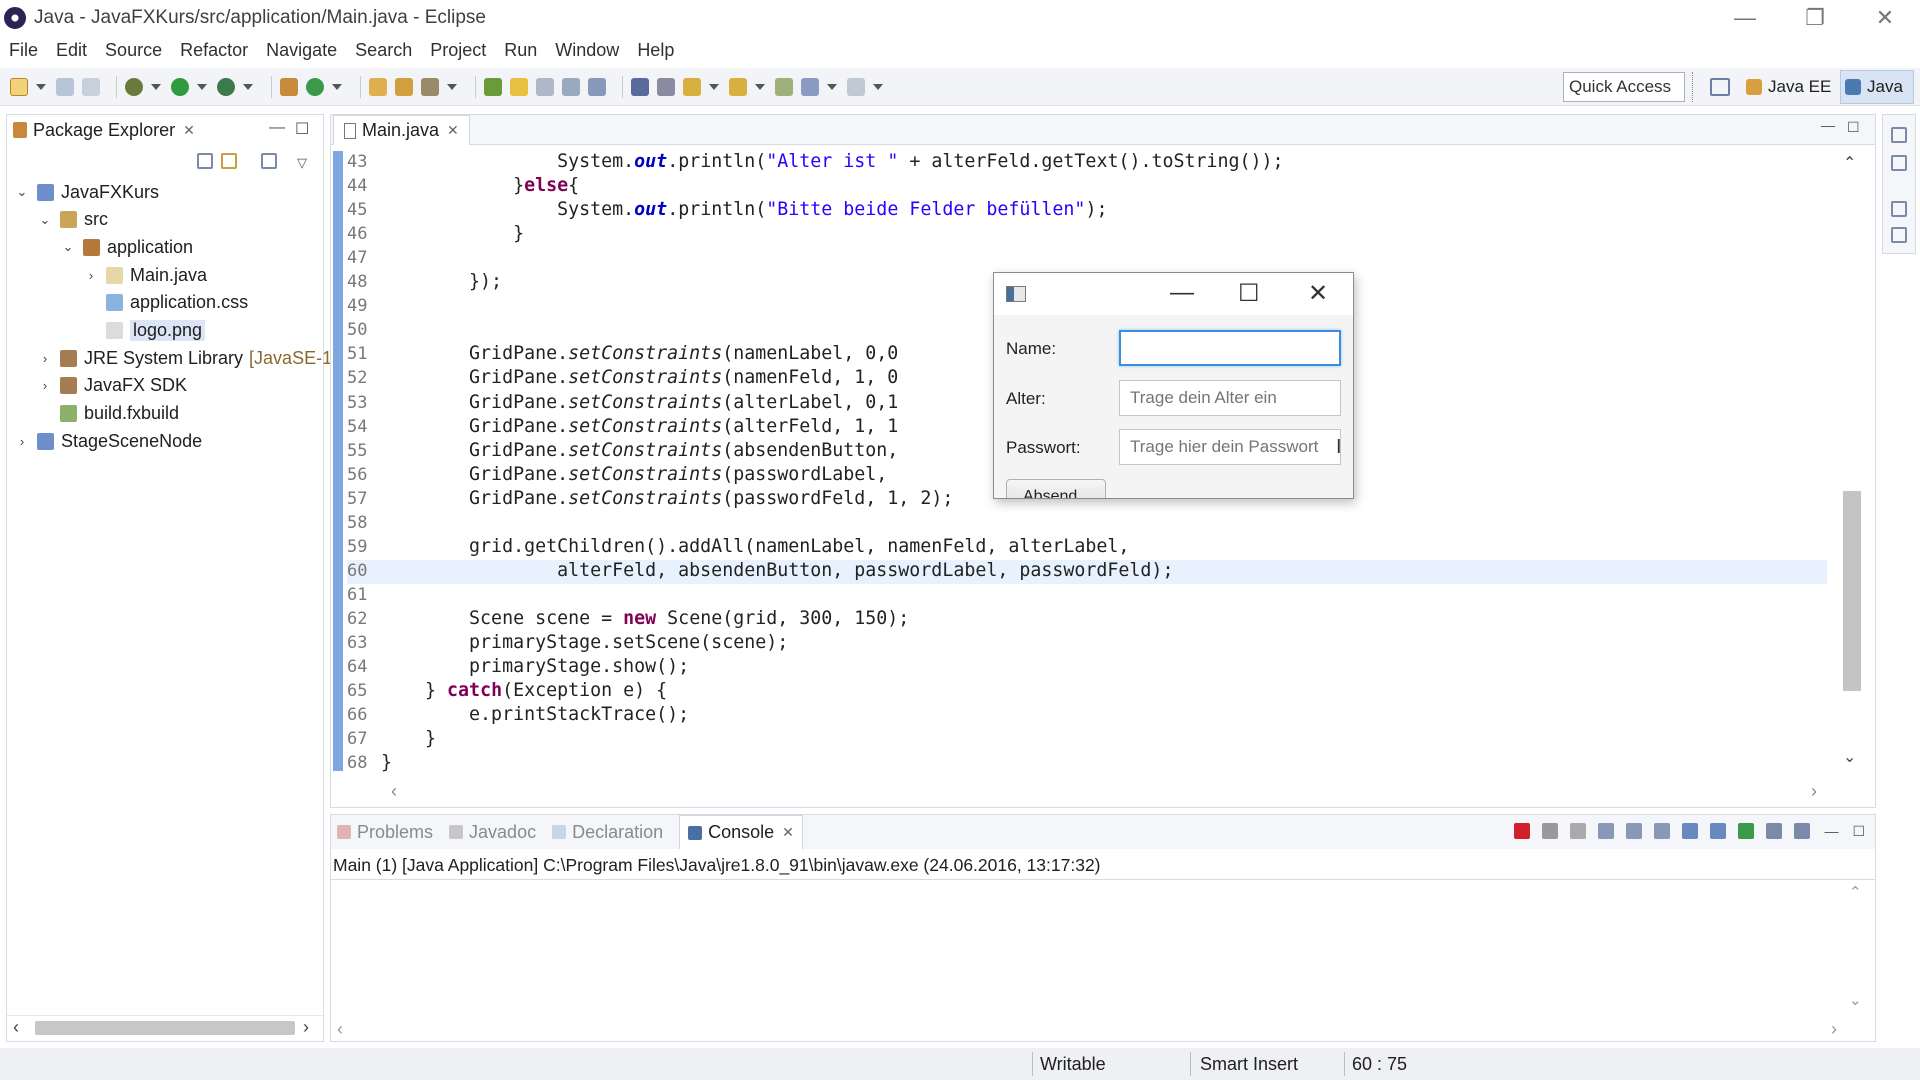 This screenshot has width=1920, height=1080. Describe the element at coordinates (520, 50) in the screenshot. I see `menu-run: Run` at that location.